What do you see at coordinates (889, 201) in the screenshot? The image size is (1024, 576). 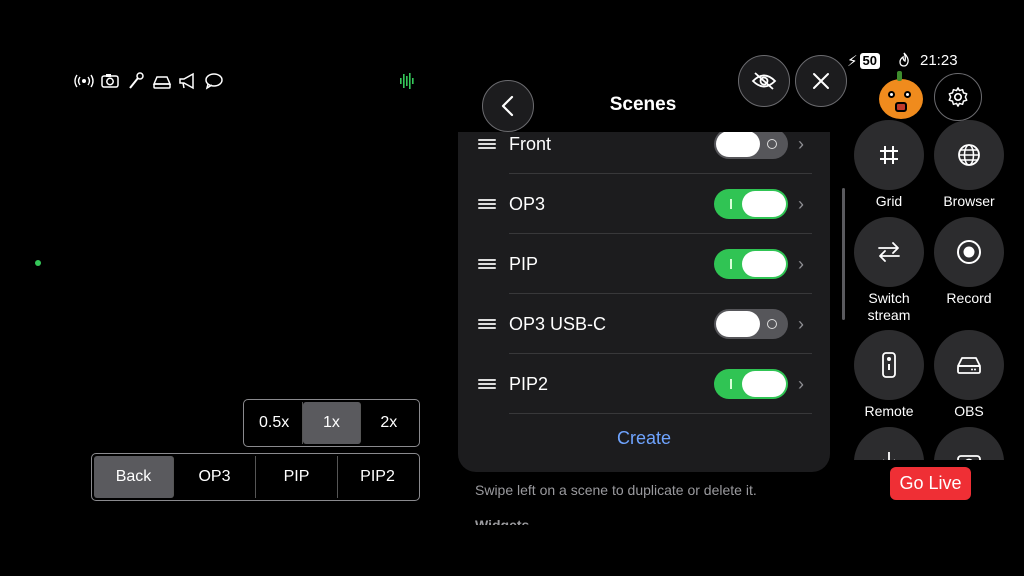 I see `quick-button-label: Grid` at bounding box center [889, 201].